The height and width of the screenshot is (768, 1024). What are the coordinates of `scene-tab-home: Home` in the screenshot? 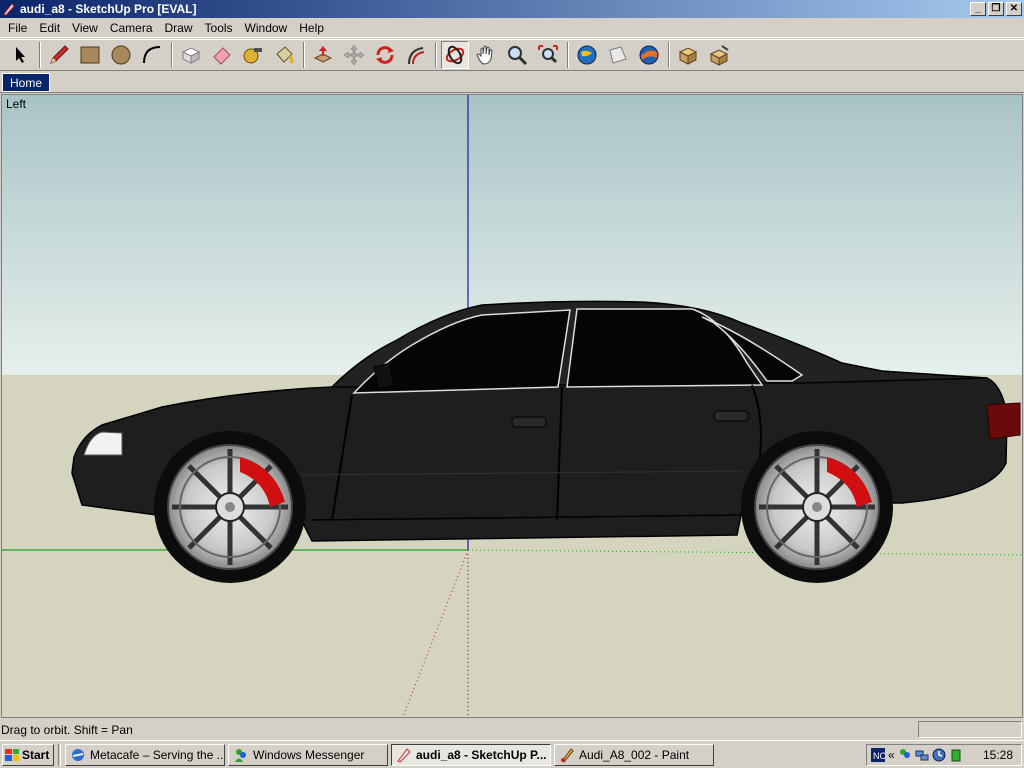 It's located at (26, 82).